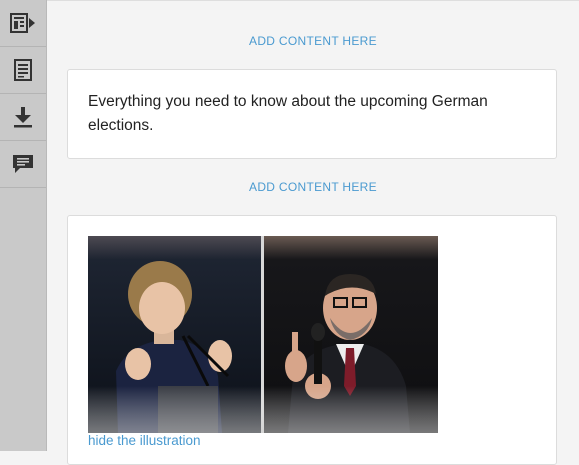 The image size is (579, 465). I want to click on comment-icon, so click(23, 164).